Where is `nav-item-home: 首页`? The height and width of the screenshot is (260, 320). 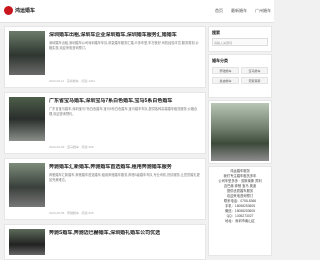 nav-item-home: 首页 is located at coordinates (219, 11).